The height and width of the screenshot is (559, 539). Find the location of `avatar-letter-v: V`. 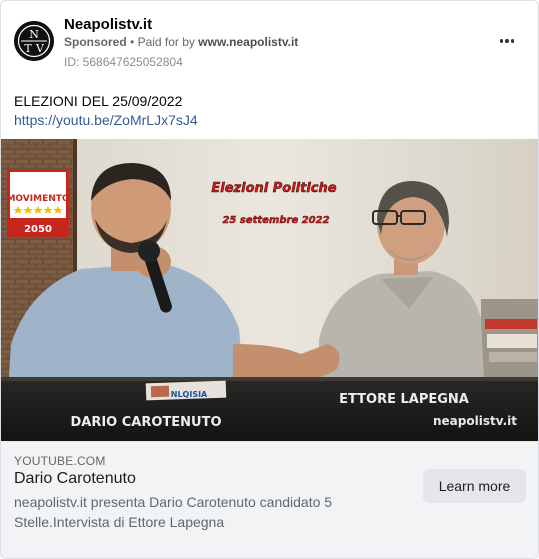

avatar-letter-v: V is located at coordinates (40, 48).